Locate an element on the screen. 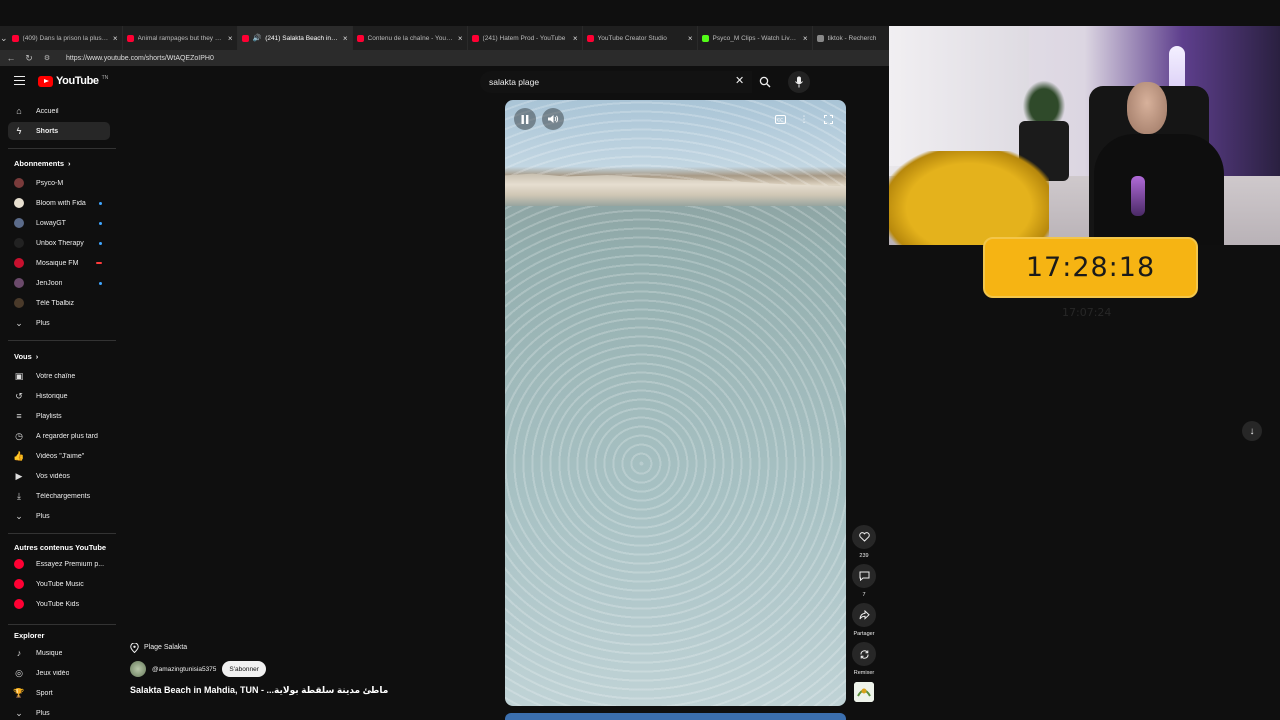  sidebar-other-item: YouTube Kids is located at coordinates (59, 604).